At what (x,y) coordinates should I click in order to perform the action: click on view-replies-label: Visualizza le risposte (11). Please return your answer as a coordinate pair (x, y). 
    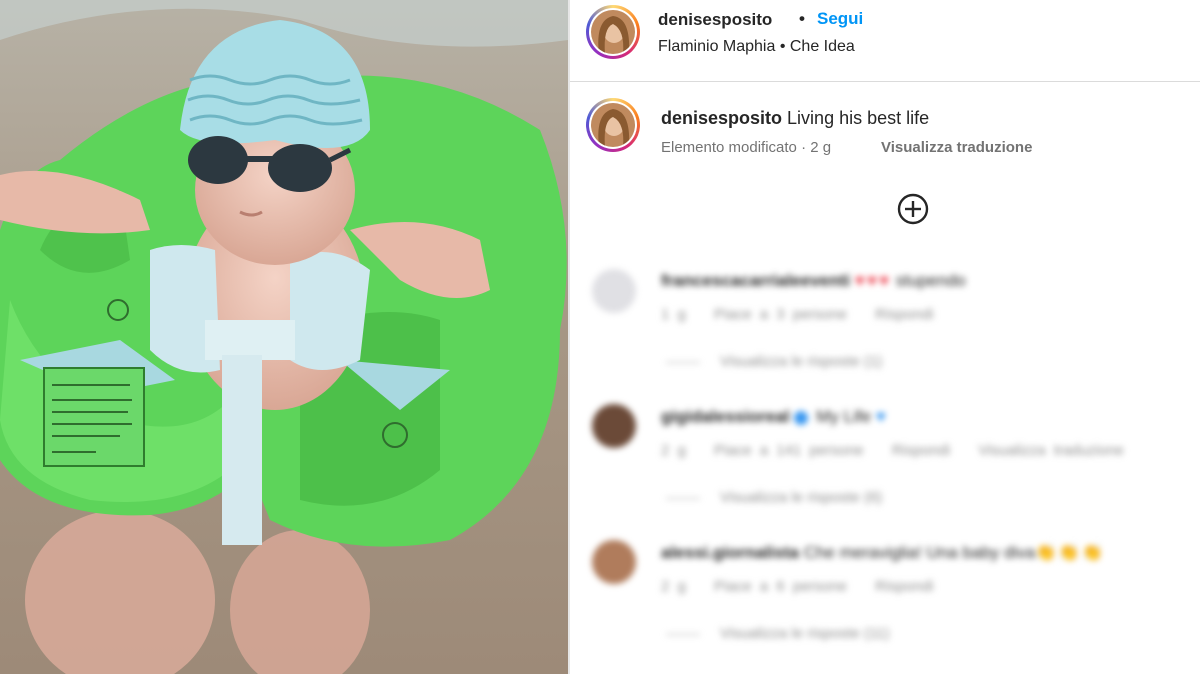
    Looking at the image, I should click on (805, 633).